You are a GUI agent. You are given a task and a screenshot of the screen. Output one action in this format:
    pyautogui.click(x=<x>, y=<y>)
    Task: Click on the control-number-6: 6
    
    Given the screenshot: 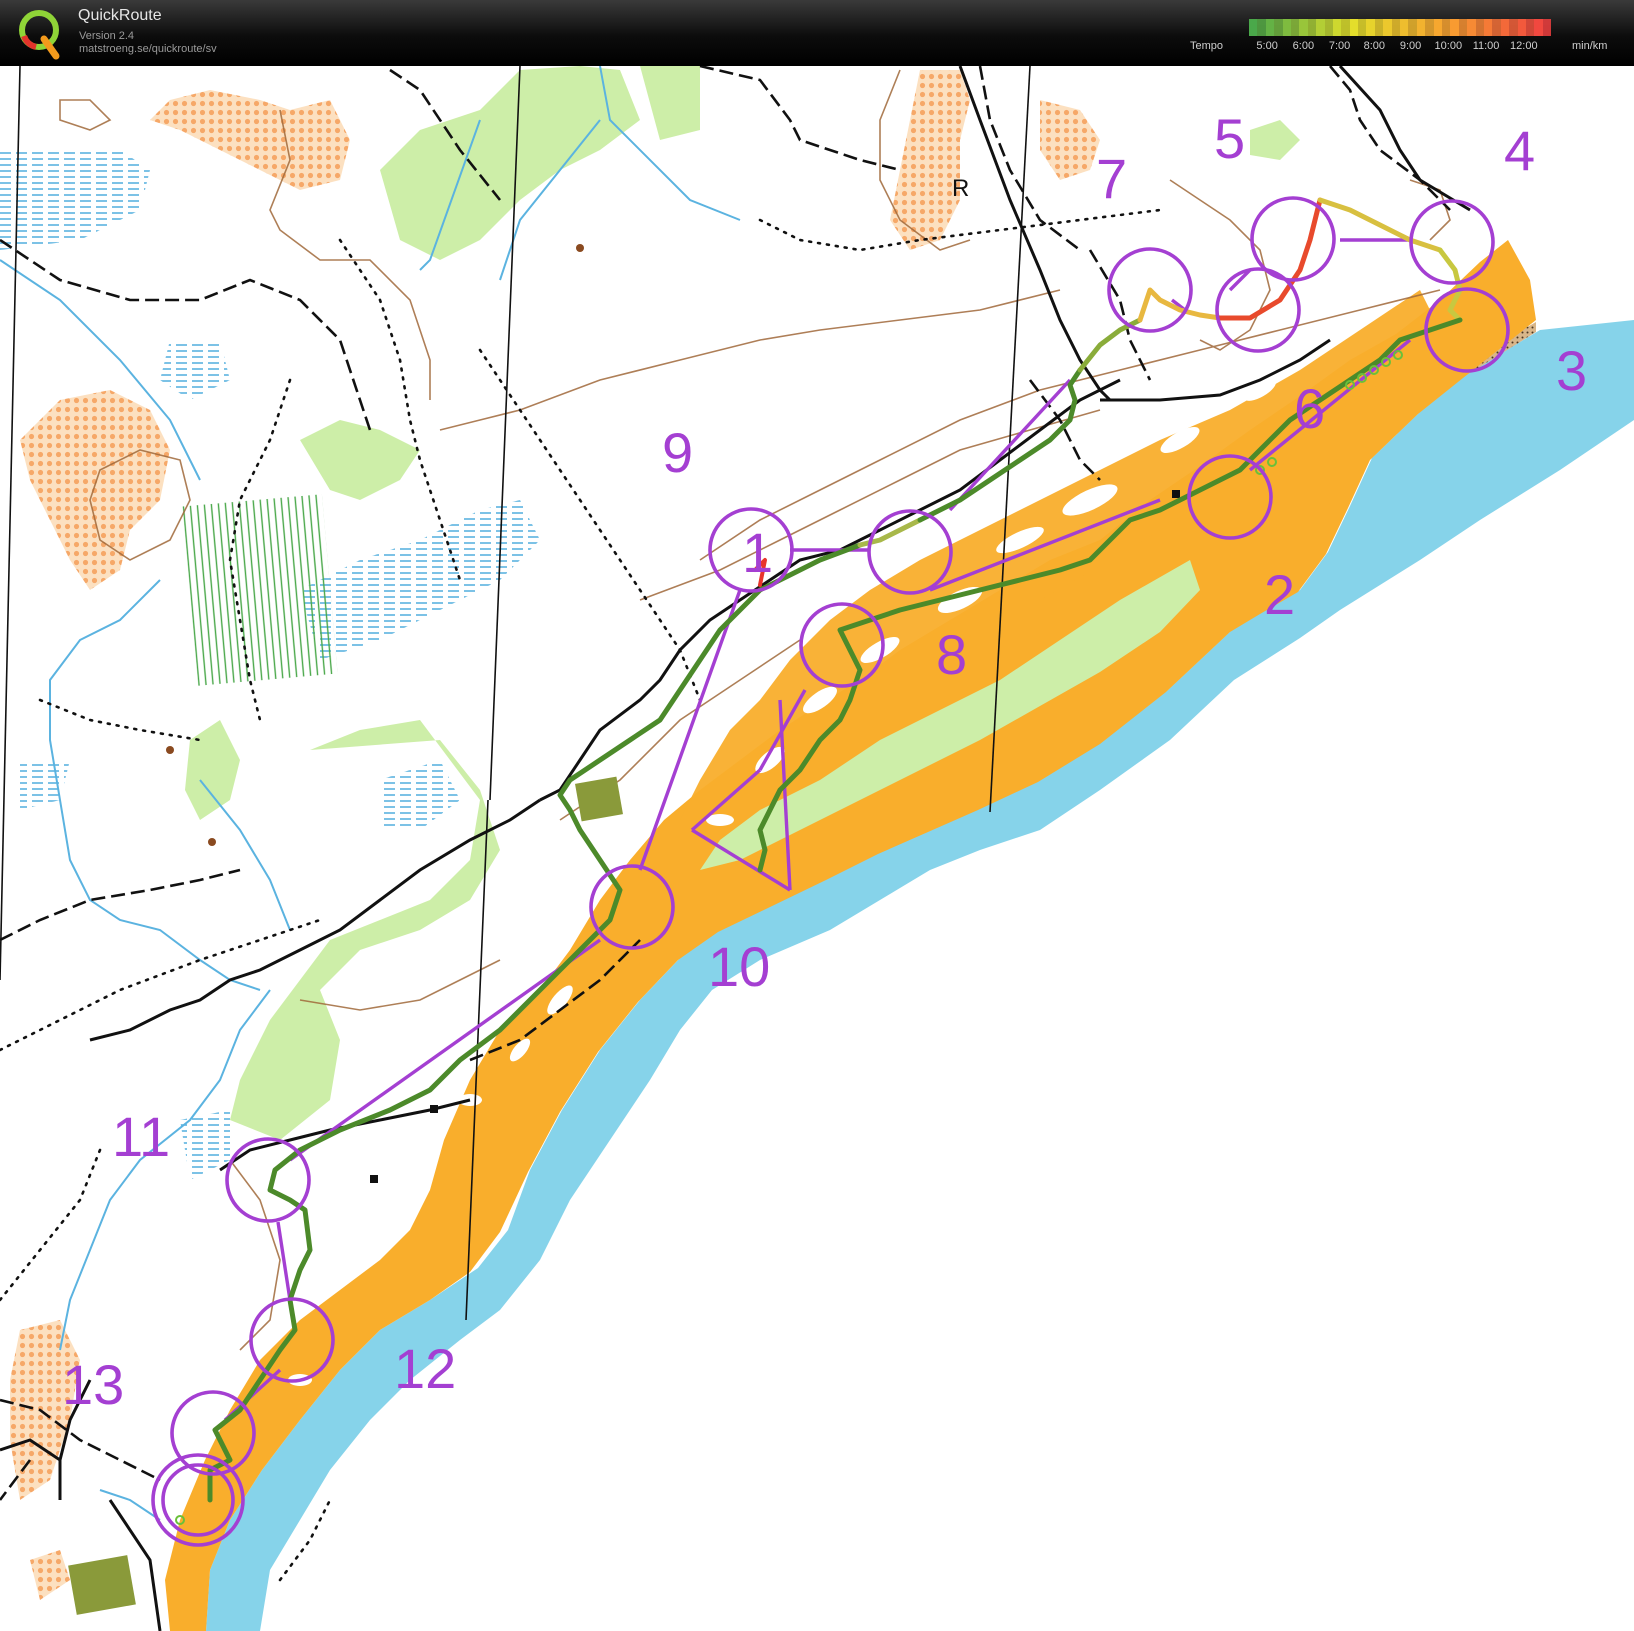 What is the action you would take?
    pyautogui.click(x=1309, y=408)
    